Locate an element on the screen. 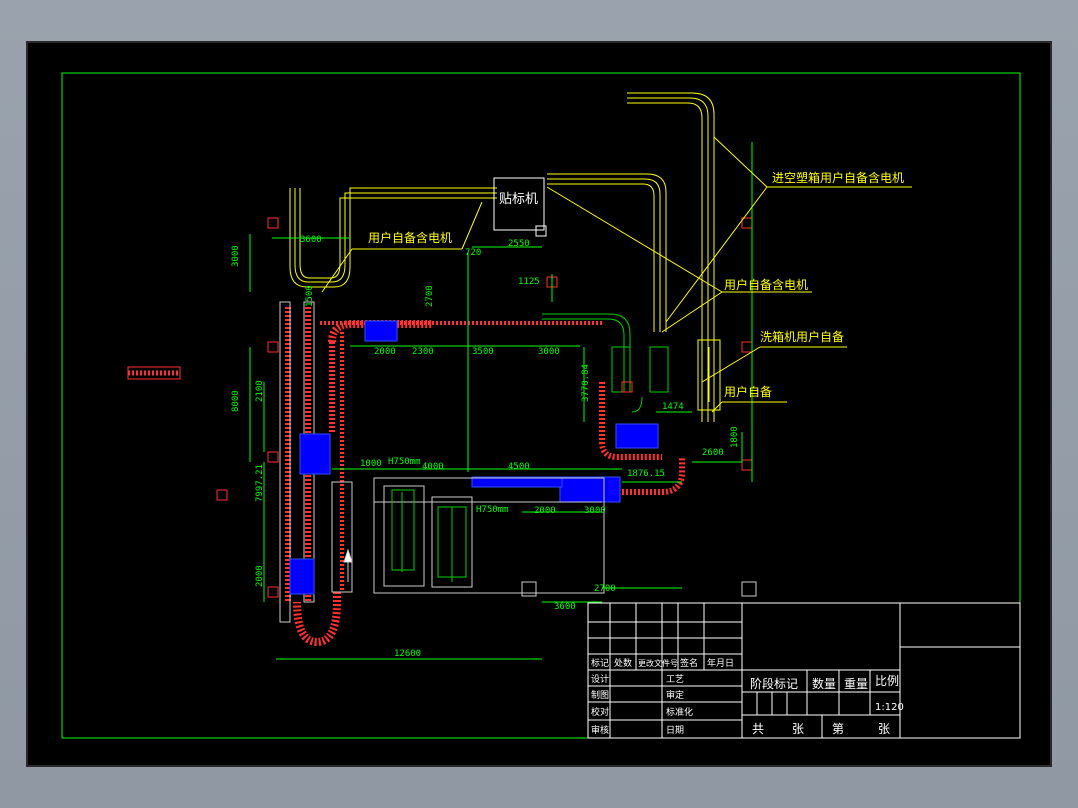  tb-count: 处数 is located at coordinates (623, 663).